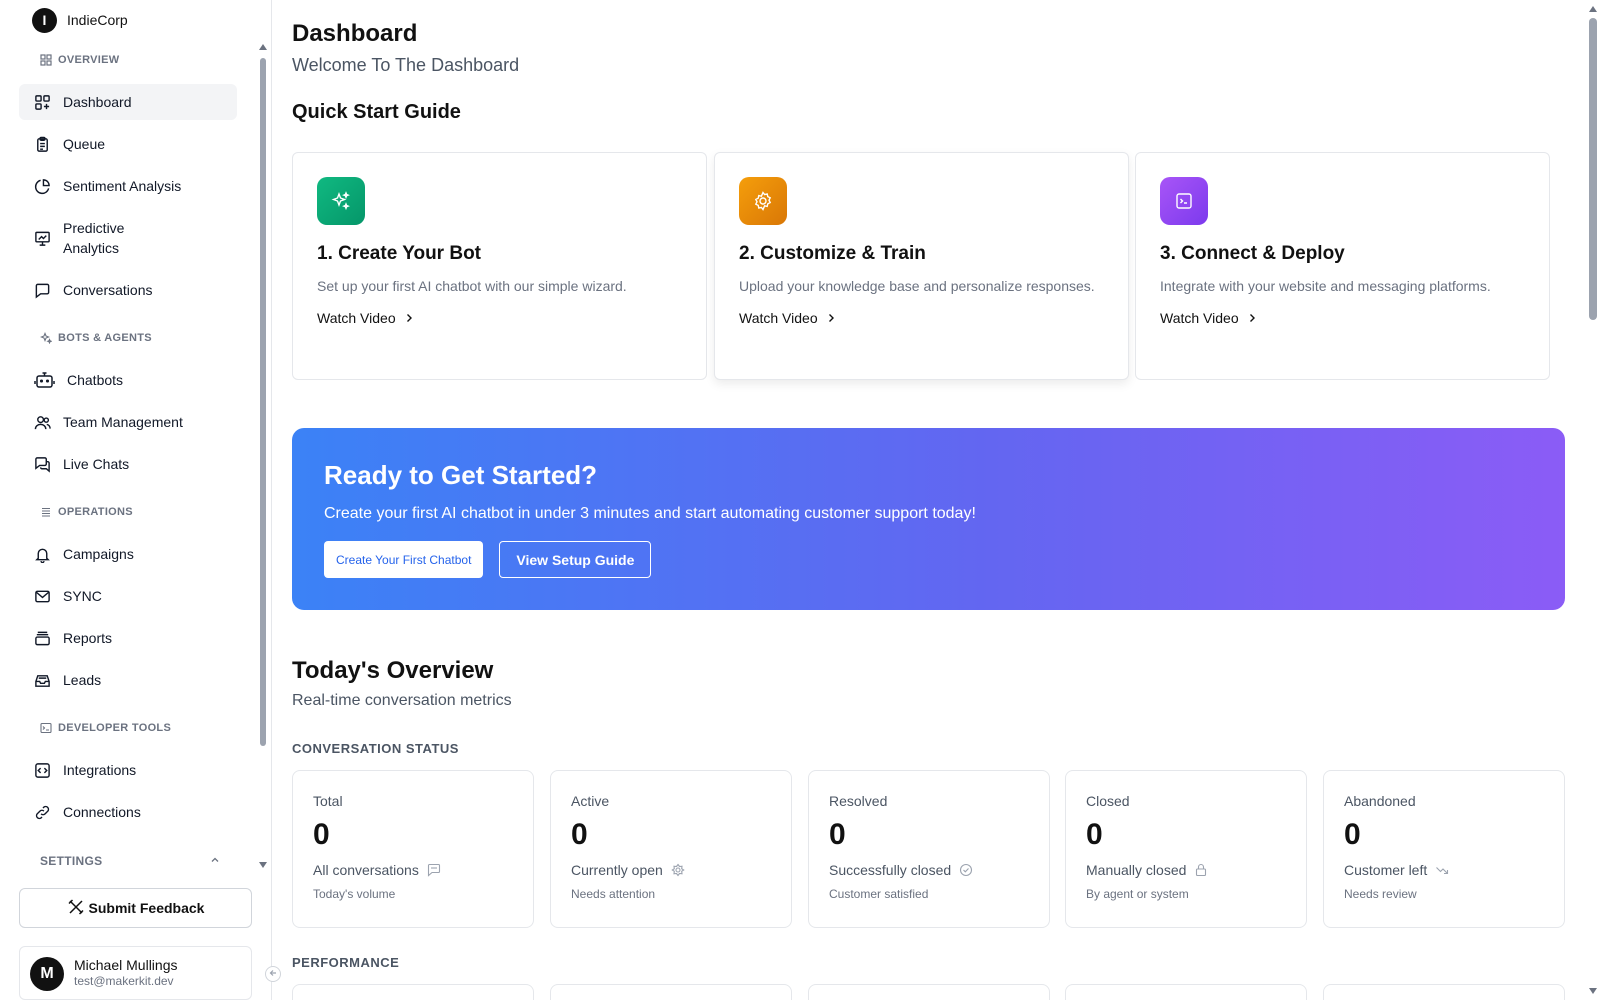 This screenshot has height=1000, width=1600. What do you see at coordinates (413, 849) in the screenshot?
I see `metric-card-total: Total 0 All conversations Today's volume` at bounding box center [413, 849].